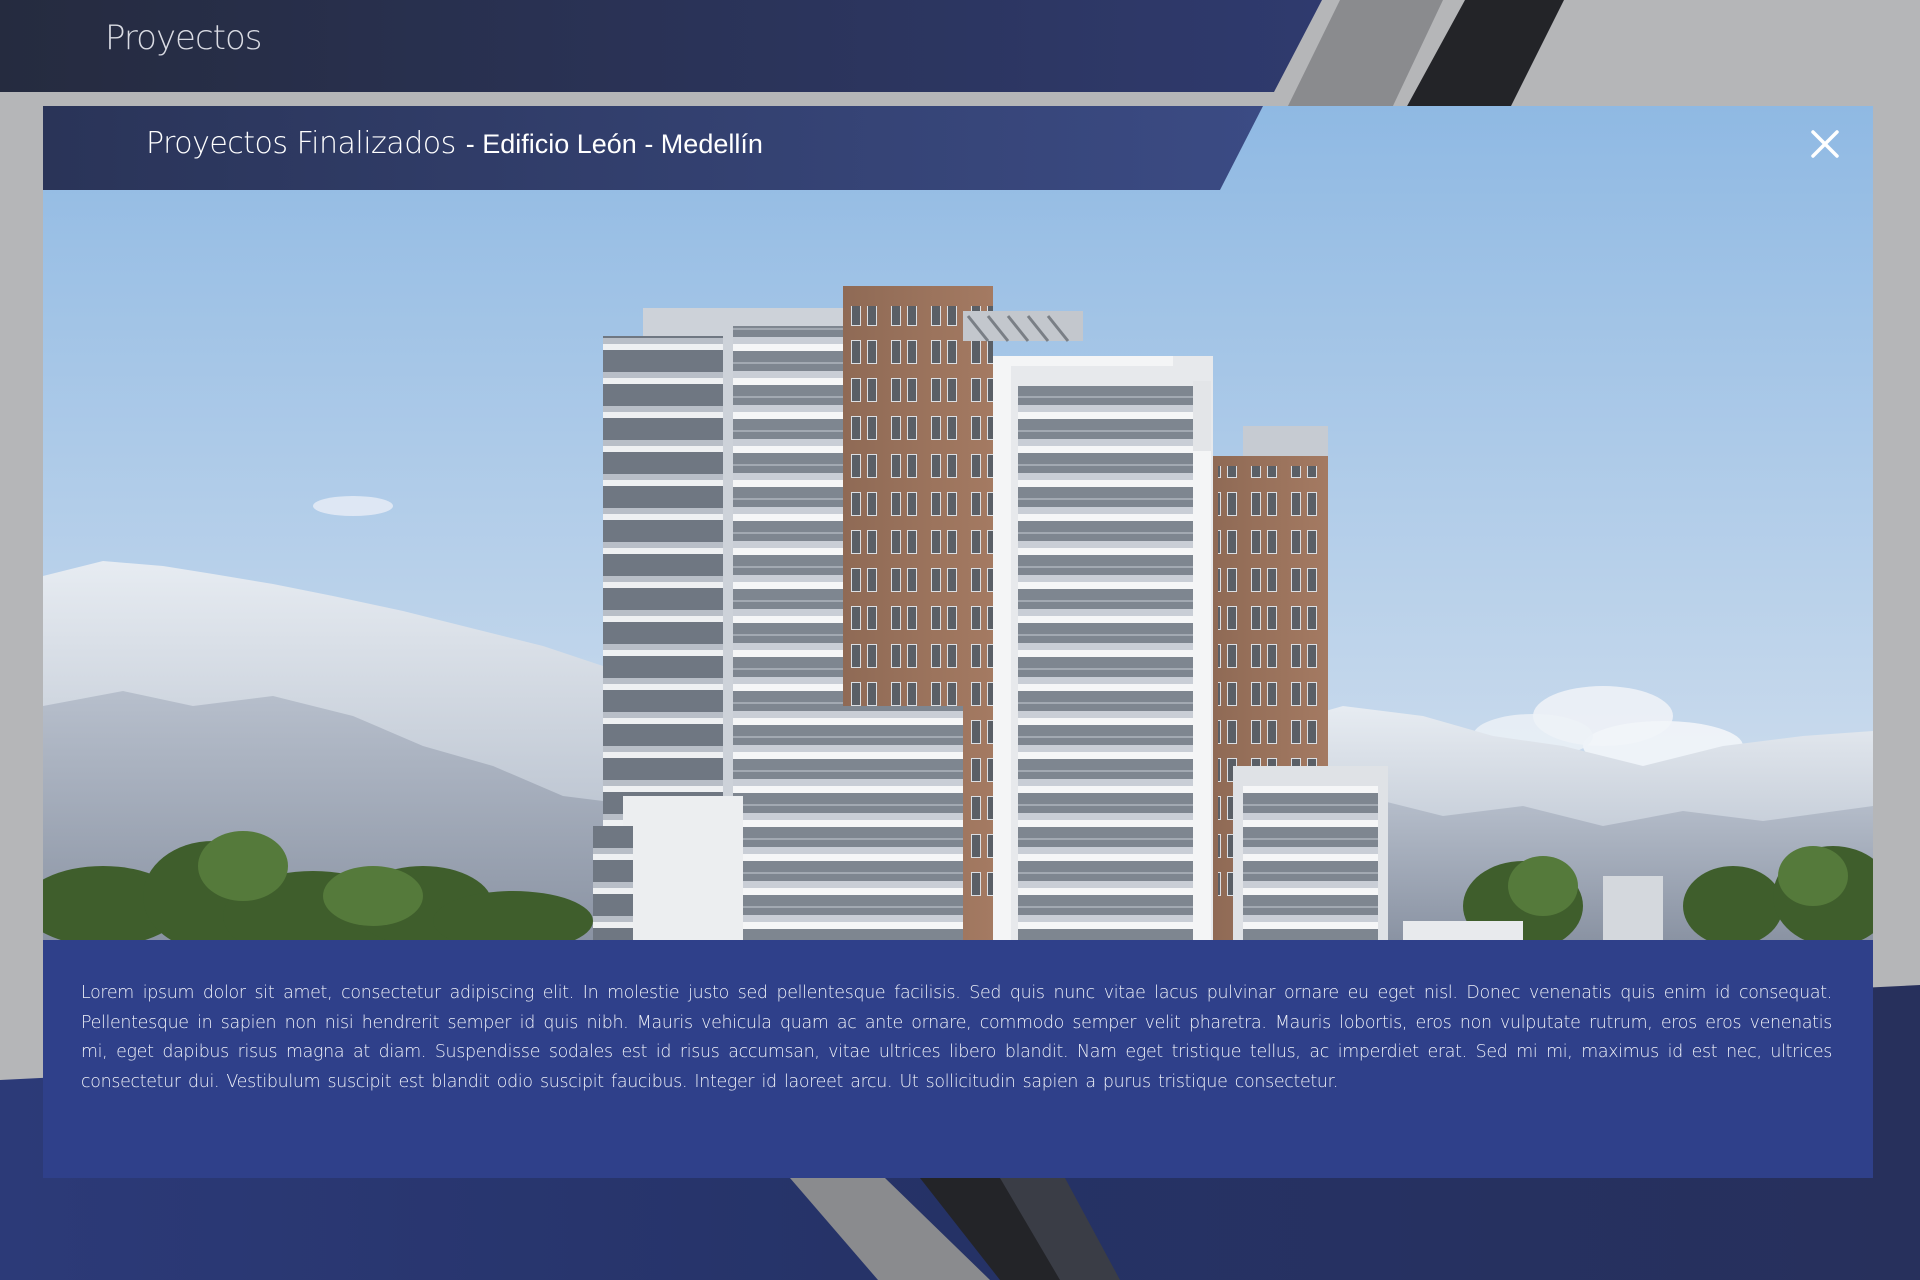 This screenshot has width=1920, height=1280. I want to click on modal-title-sub: - Edificio León - Medellín, so click(614, 144).